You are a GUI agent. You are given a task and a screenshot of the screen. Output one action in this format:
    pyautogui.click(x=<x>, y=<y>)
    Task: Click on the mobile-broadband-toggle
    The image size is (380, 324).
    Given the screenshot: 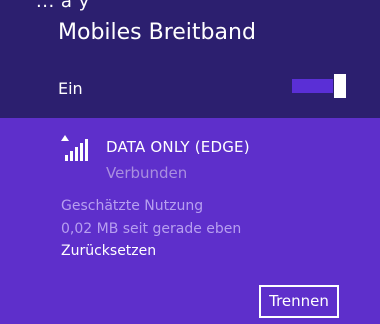 What is the action you would take?
    pyautogui.click(x=320, y=86)
    